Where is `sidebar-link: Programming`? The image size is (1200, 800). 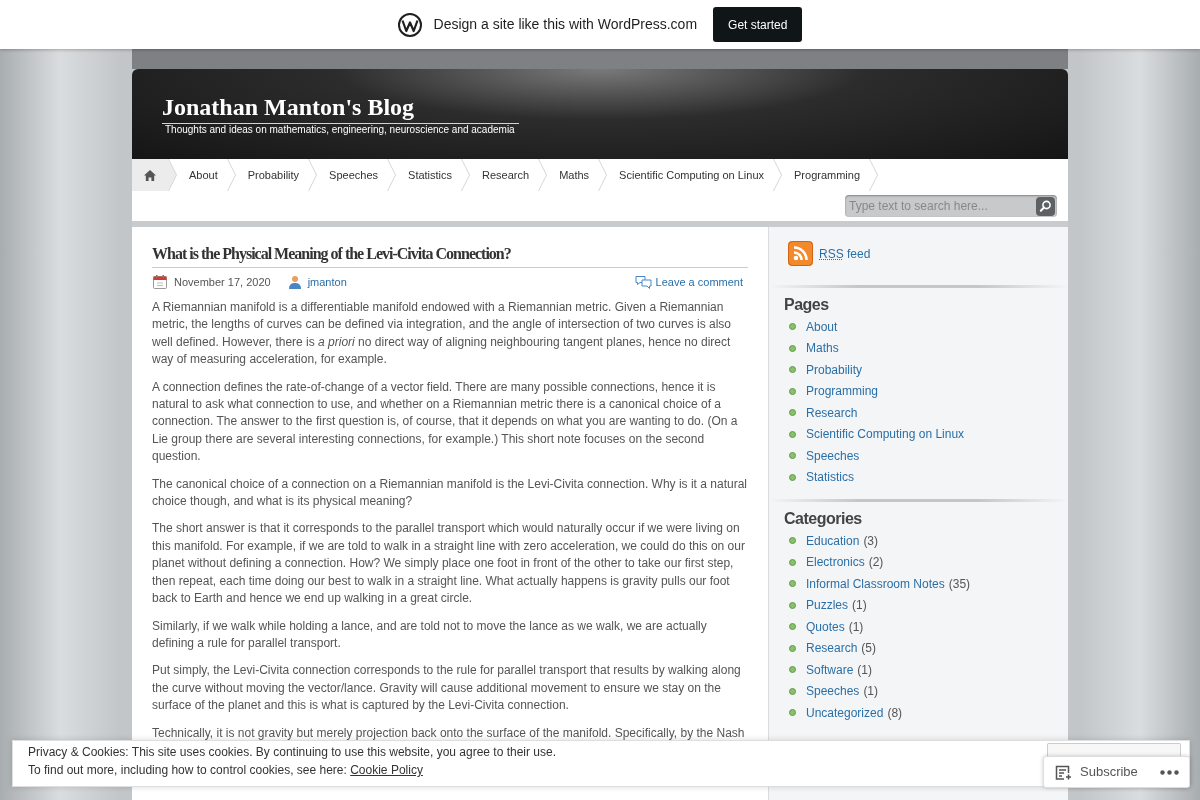 sidebar-link: Programming is located at coordinates (842, 391).